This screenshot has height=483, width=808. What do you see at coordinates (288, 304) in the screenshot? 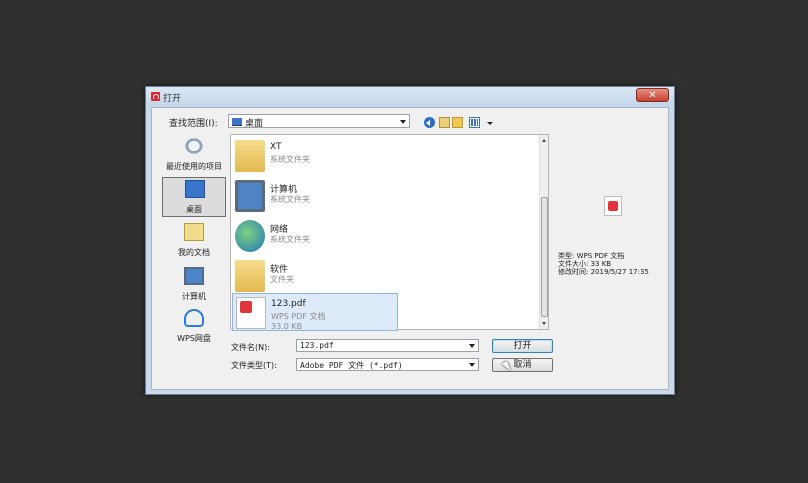
I see `file-name: 123.pdf` at bounding box center [288, 304].